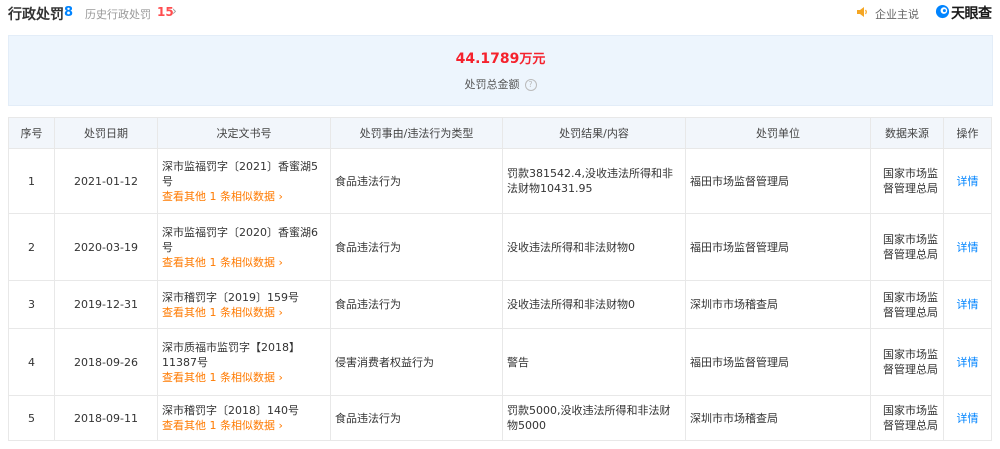  What do you see at coordinates (230, 297) in the screenshot?
I see `row-doc-number: 深市稽罚字〔2019〕159号` at bounding box center [230, 297].